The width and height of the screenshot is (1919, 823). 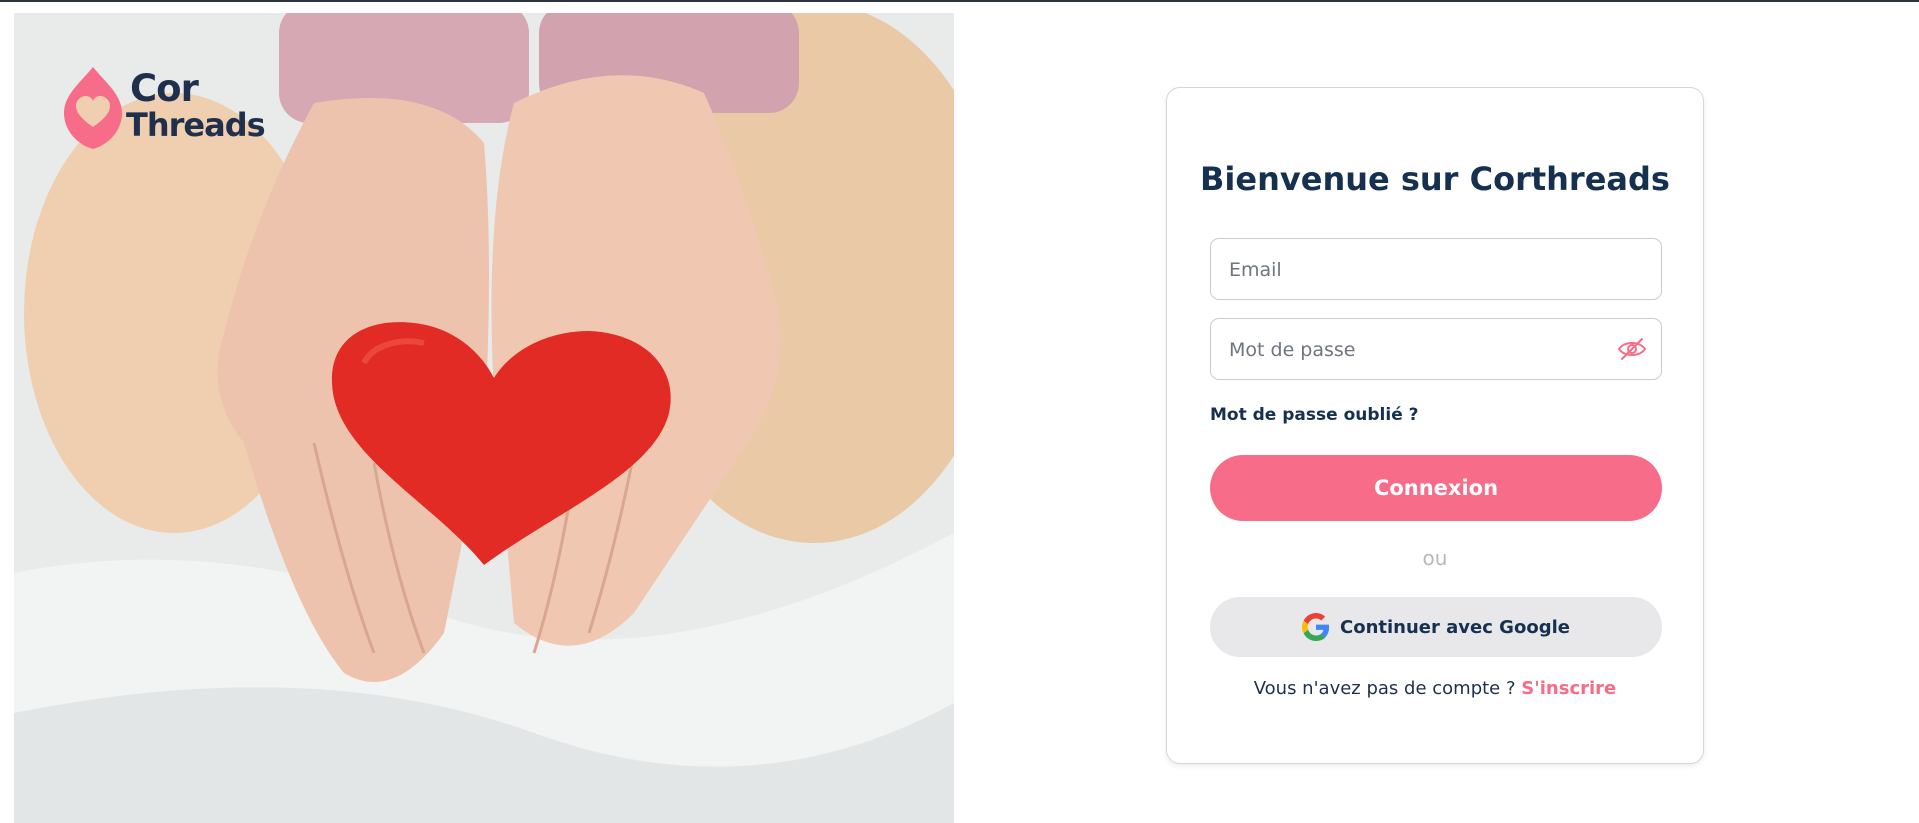 I want to click on google-signin-button: Continuer avec Google, so click(x=1436, y=627).